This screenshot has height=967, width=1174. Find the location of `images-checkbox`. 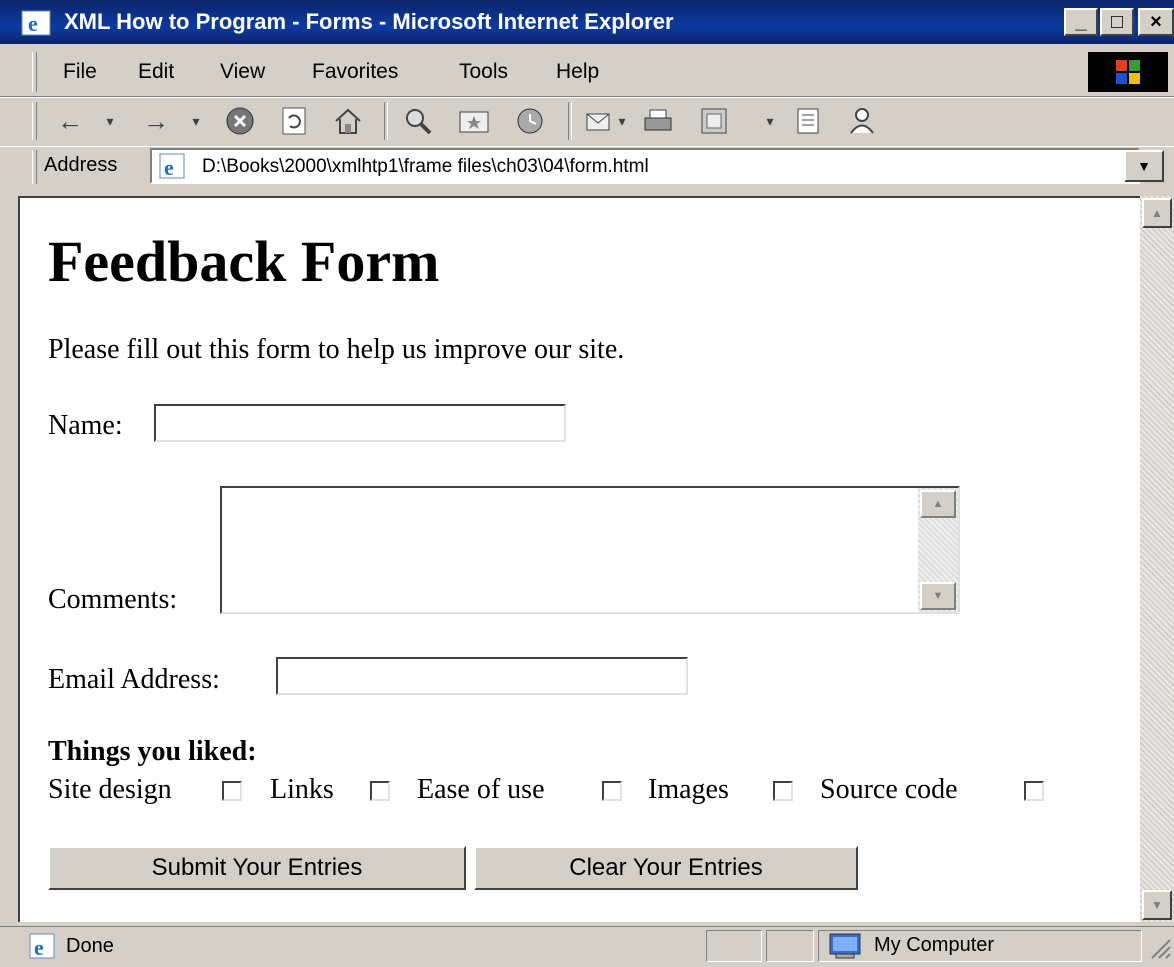

images-checkbox is located at coordinates (783, 791).